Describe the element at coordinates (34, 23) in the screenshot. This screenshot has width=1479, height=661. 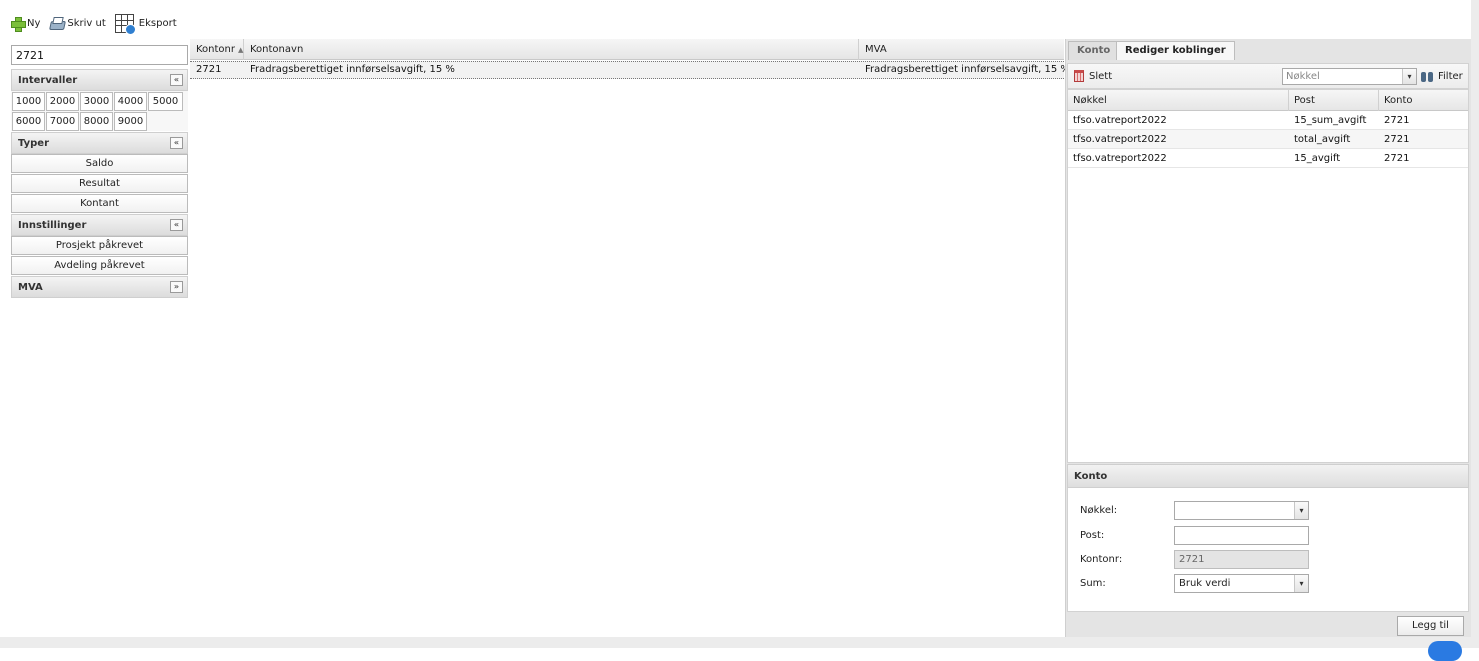
I see `new-button-label: Ny` at that location.